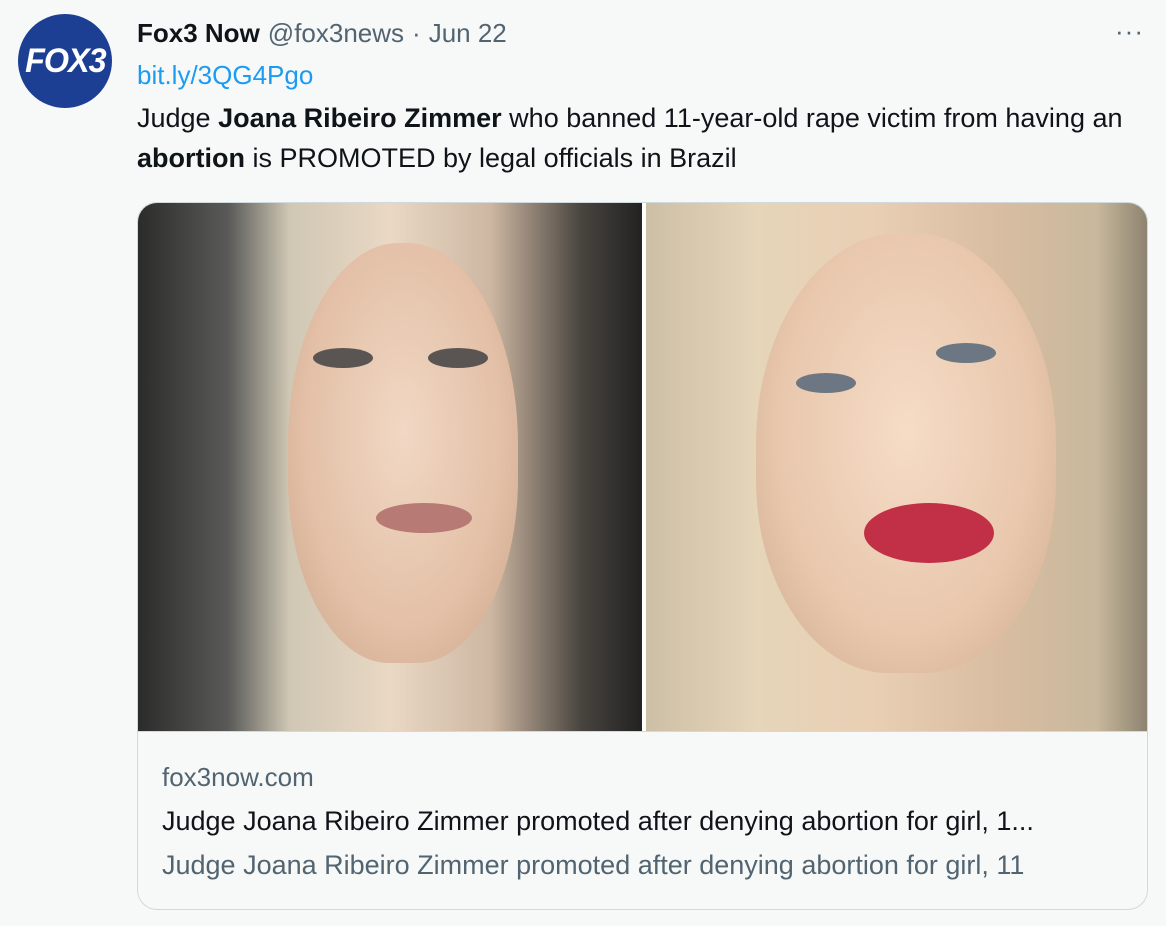 The width and height of the screenshot is (1166, 926). Describe the element at coordinates (491, 158) in the screenshot. I see `tweet-text-part: is PROMOTED by legal officials in Brazil` at that location.